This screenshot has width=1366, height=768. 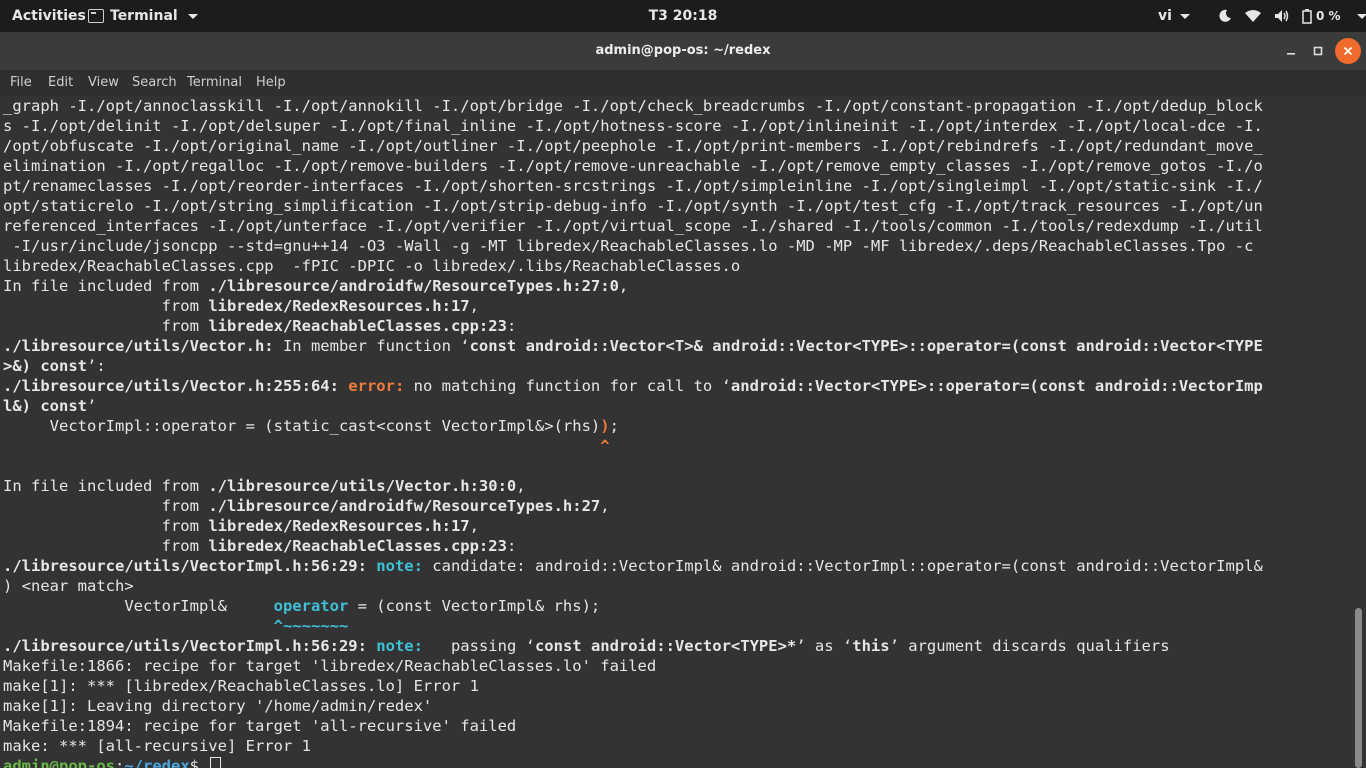 I want to click on prompt-user: admin@pop-os, so click(x=59, y=762).